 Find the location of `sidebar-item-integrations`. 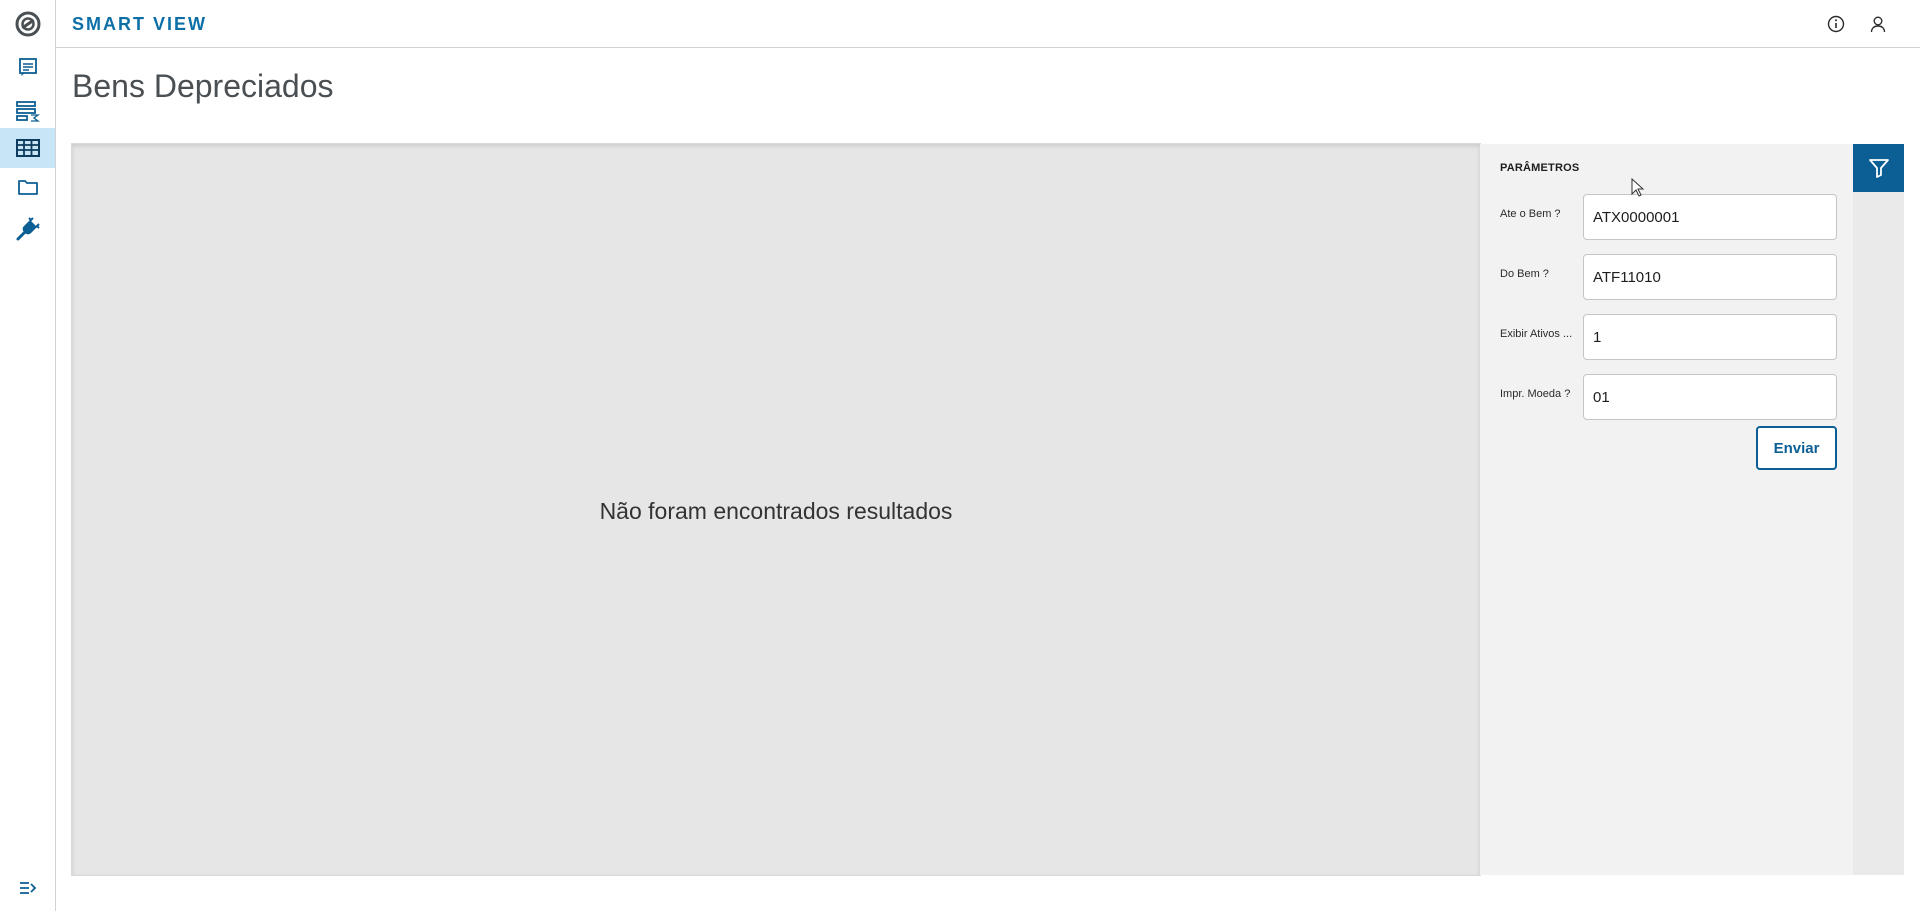

sidebar-item-integrations is located at coordinates (27, 229).